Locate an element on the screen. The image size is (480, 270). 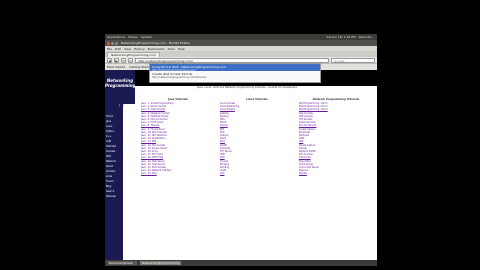
decorative-curve is located at coordinates (128, 175).